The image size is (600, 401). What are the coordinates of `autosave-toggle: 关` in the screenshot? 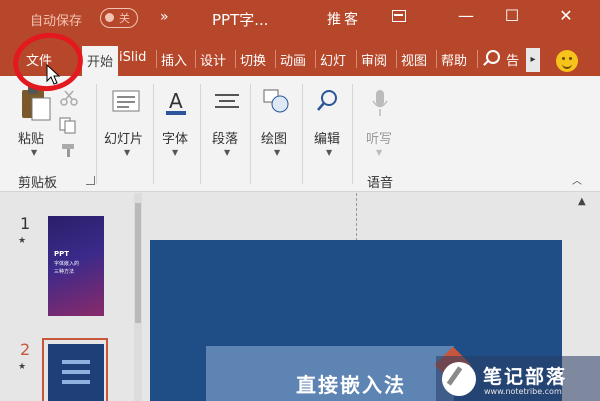 It's located at (119, 18).